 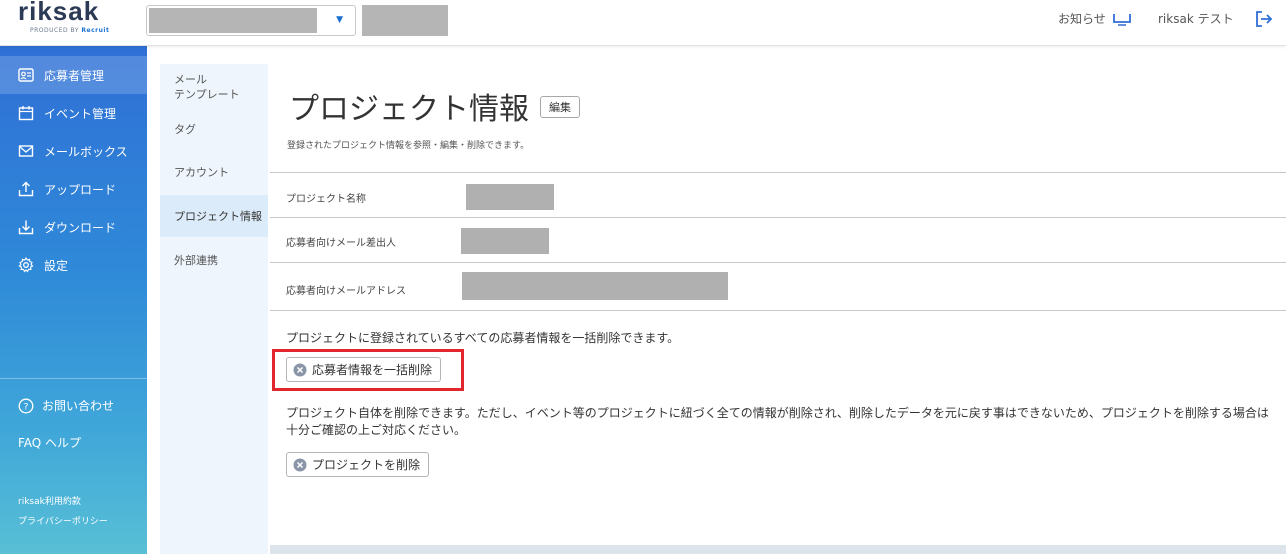 I want to click on delete-project-button: プロジェクトを削除, so click(x=358, y=464).